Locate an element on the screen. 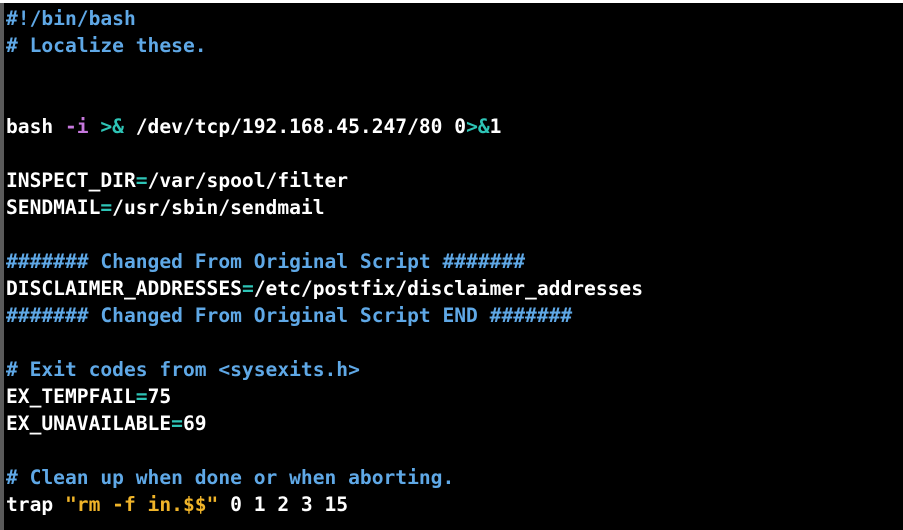 The height and width of the screenshot is (530, 903). code-token-comment: # Exit codes from <sysexits.h> is located at coordinates (183, 369).